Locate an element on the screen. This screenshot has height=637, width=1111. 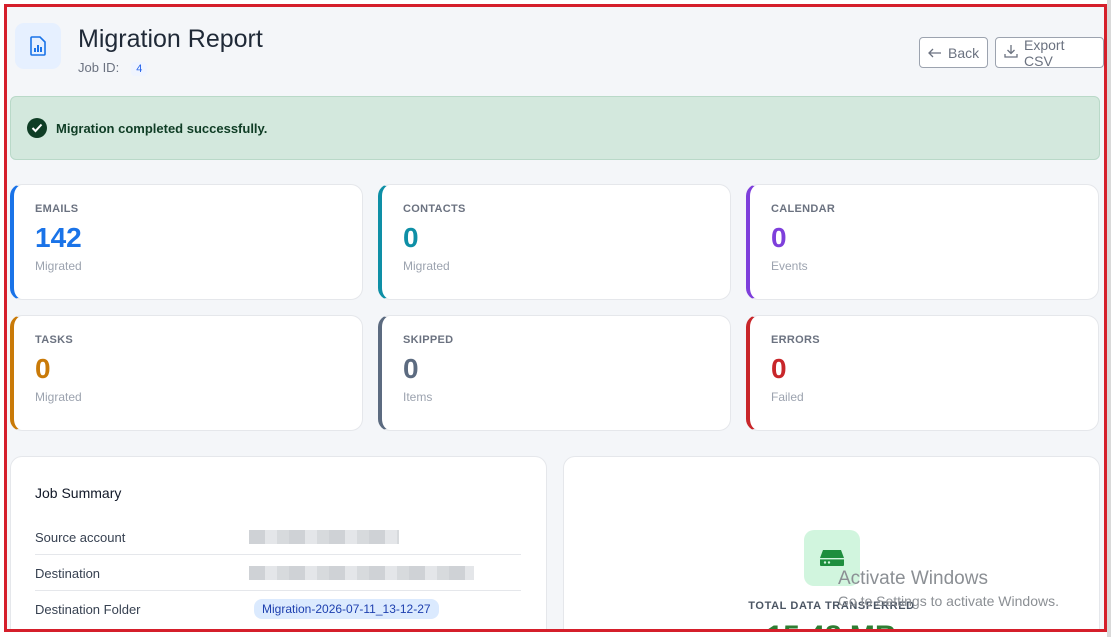
stat-caption: Failed is located at coordinates (787, 397).